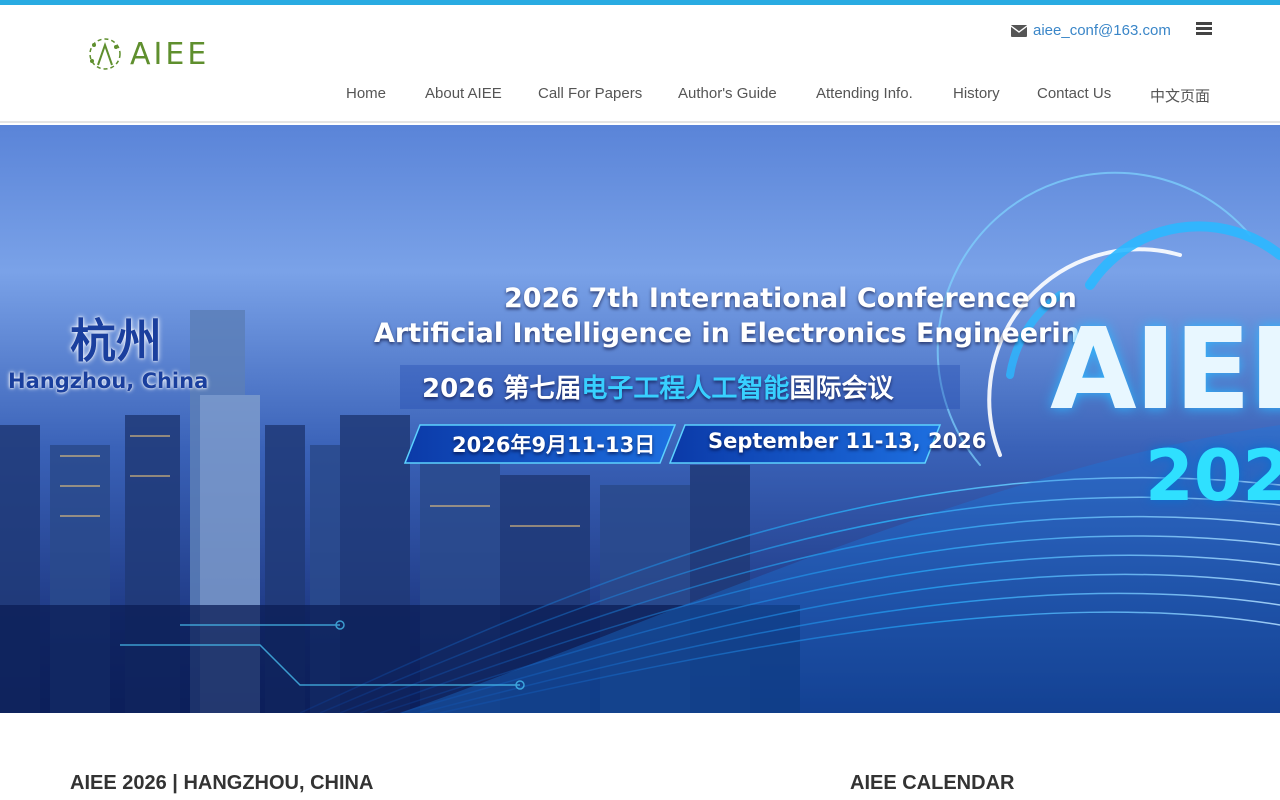  Describe the element at coordinates (554, 445) in the screenshot. I see `hero-date-cn: 2026年9月11-13日` at that location.